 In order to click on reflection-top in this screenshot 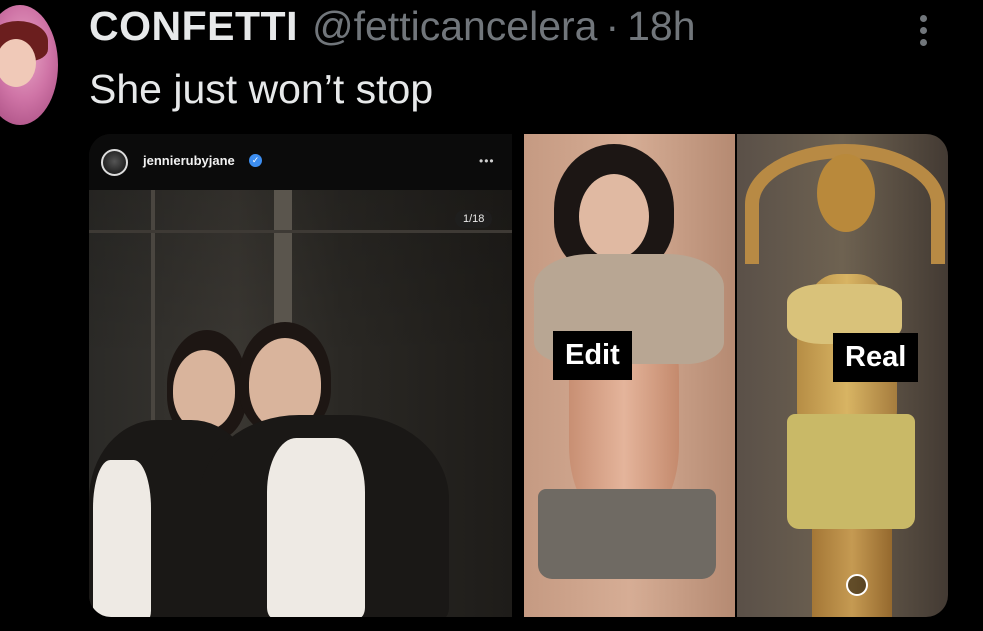, I will do `click(122, 538)`.